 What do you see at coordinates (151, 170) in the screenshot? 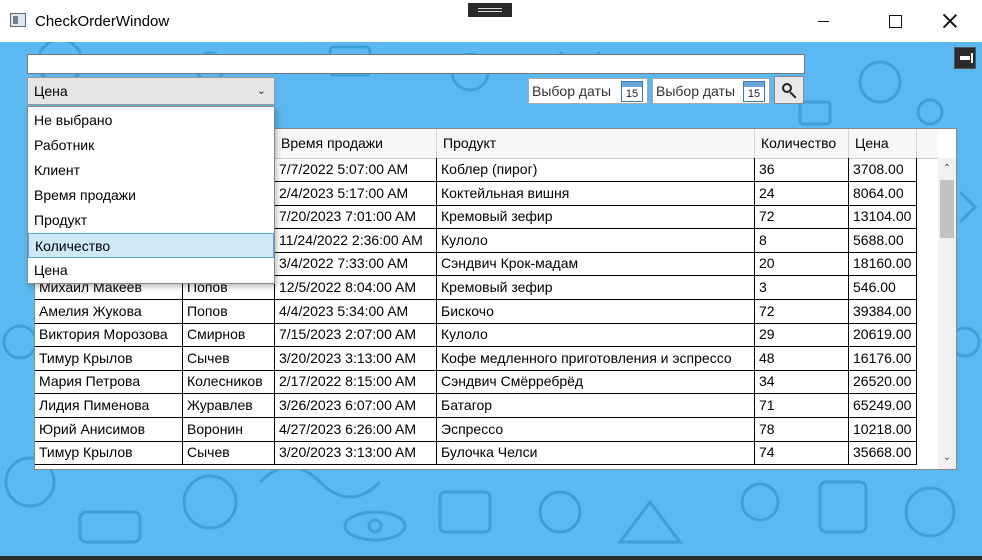
I see `dropdown-option: Клиент` at bounding box center [151, 170].